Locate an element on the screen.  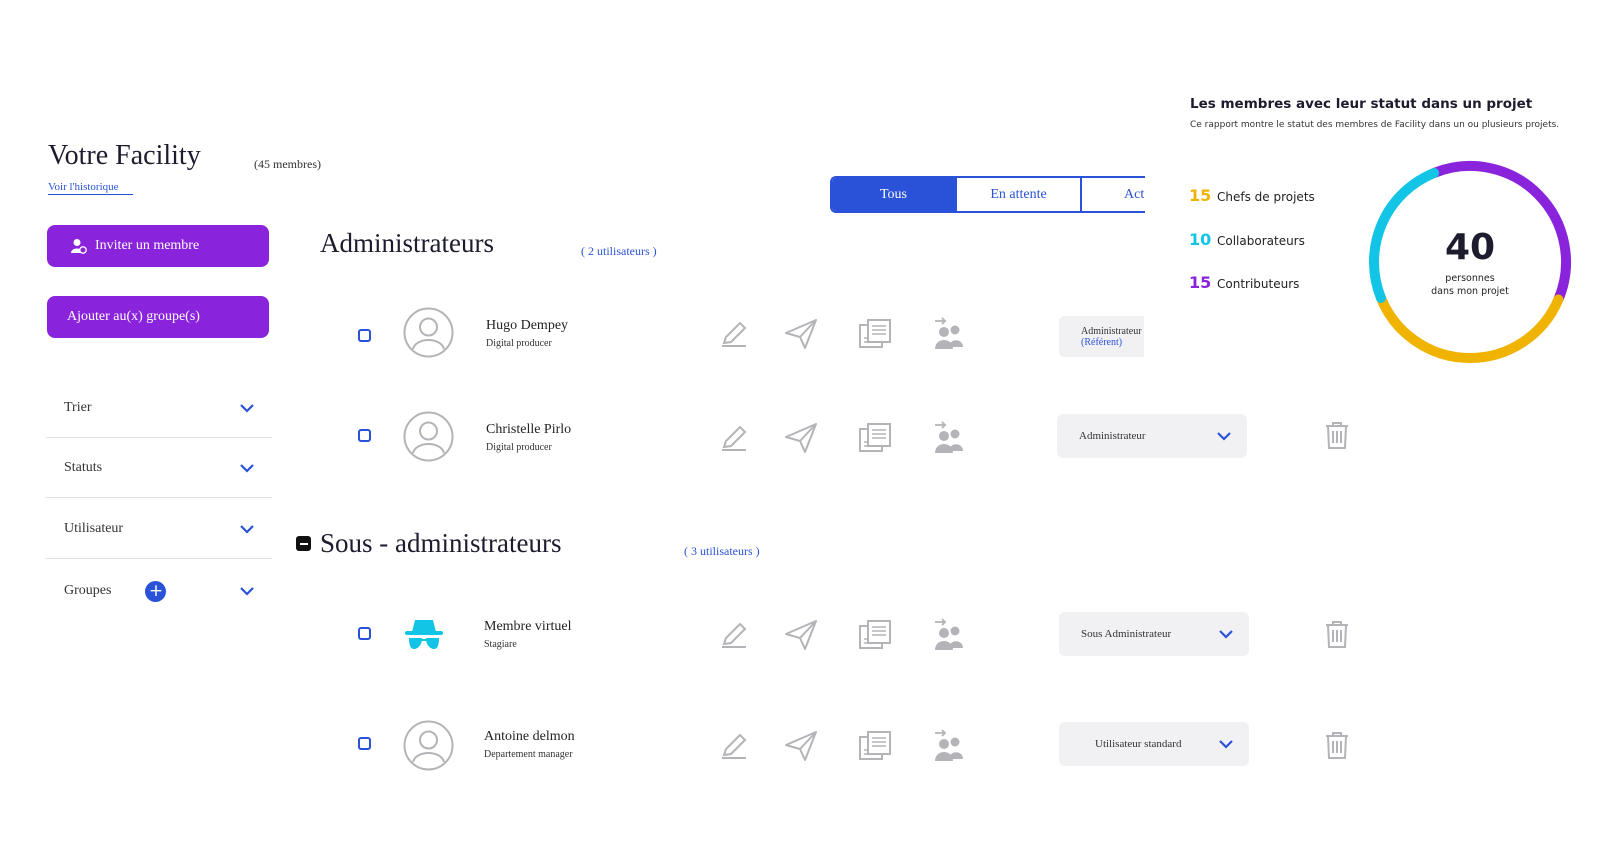
legend-value: 10 is located at coordinates (1200, 239).